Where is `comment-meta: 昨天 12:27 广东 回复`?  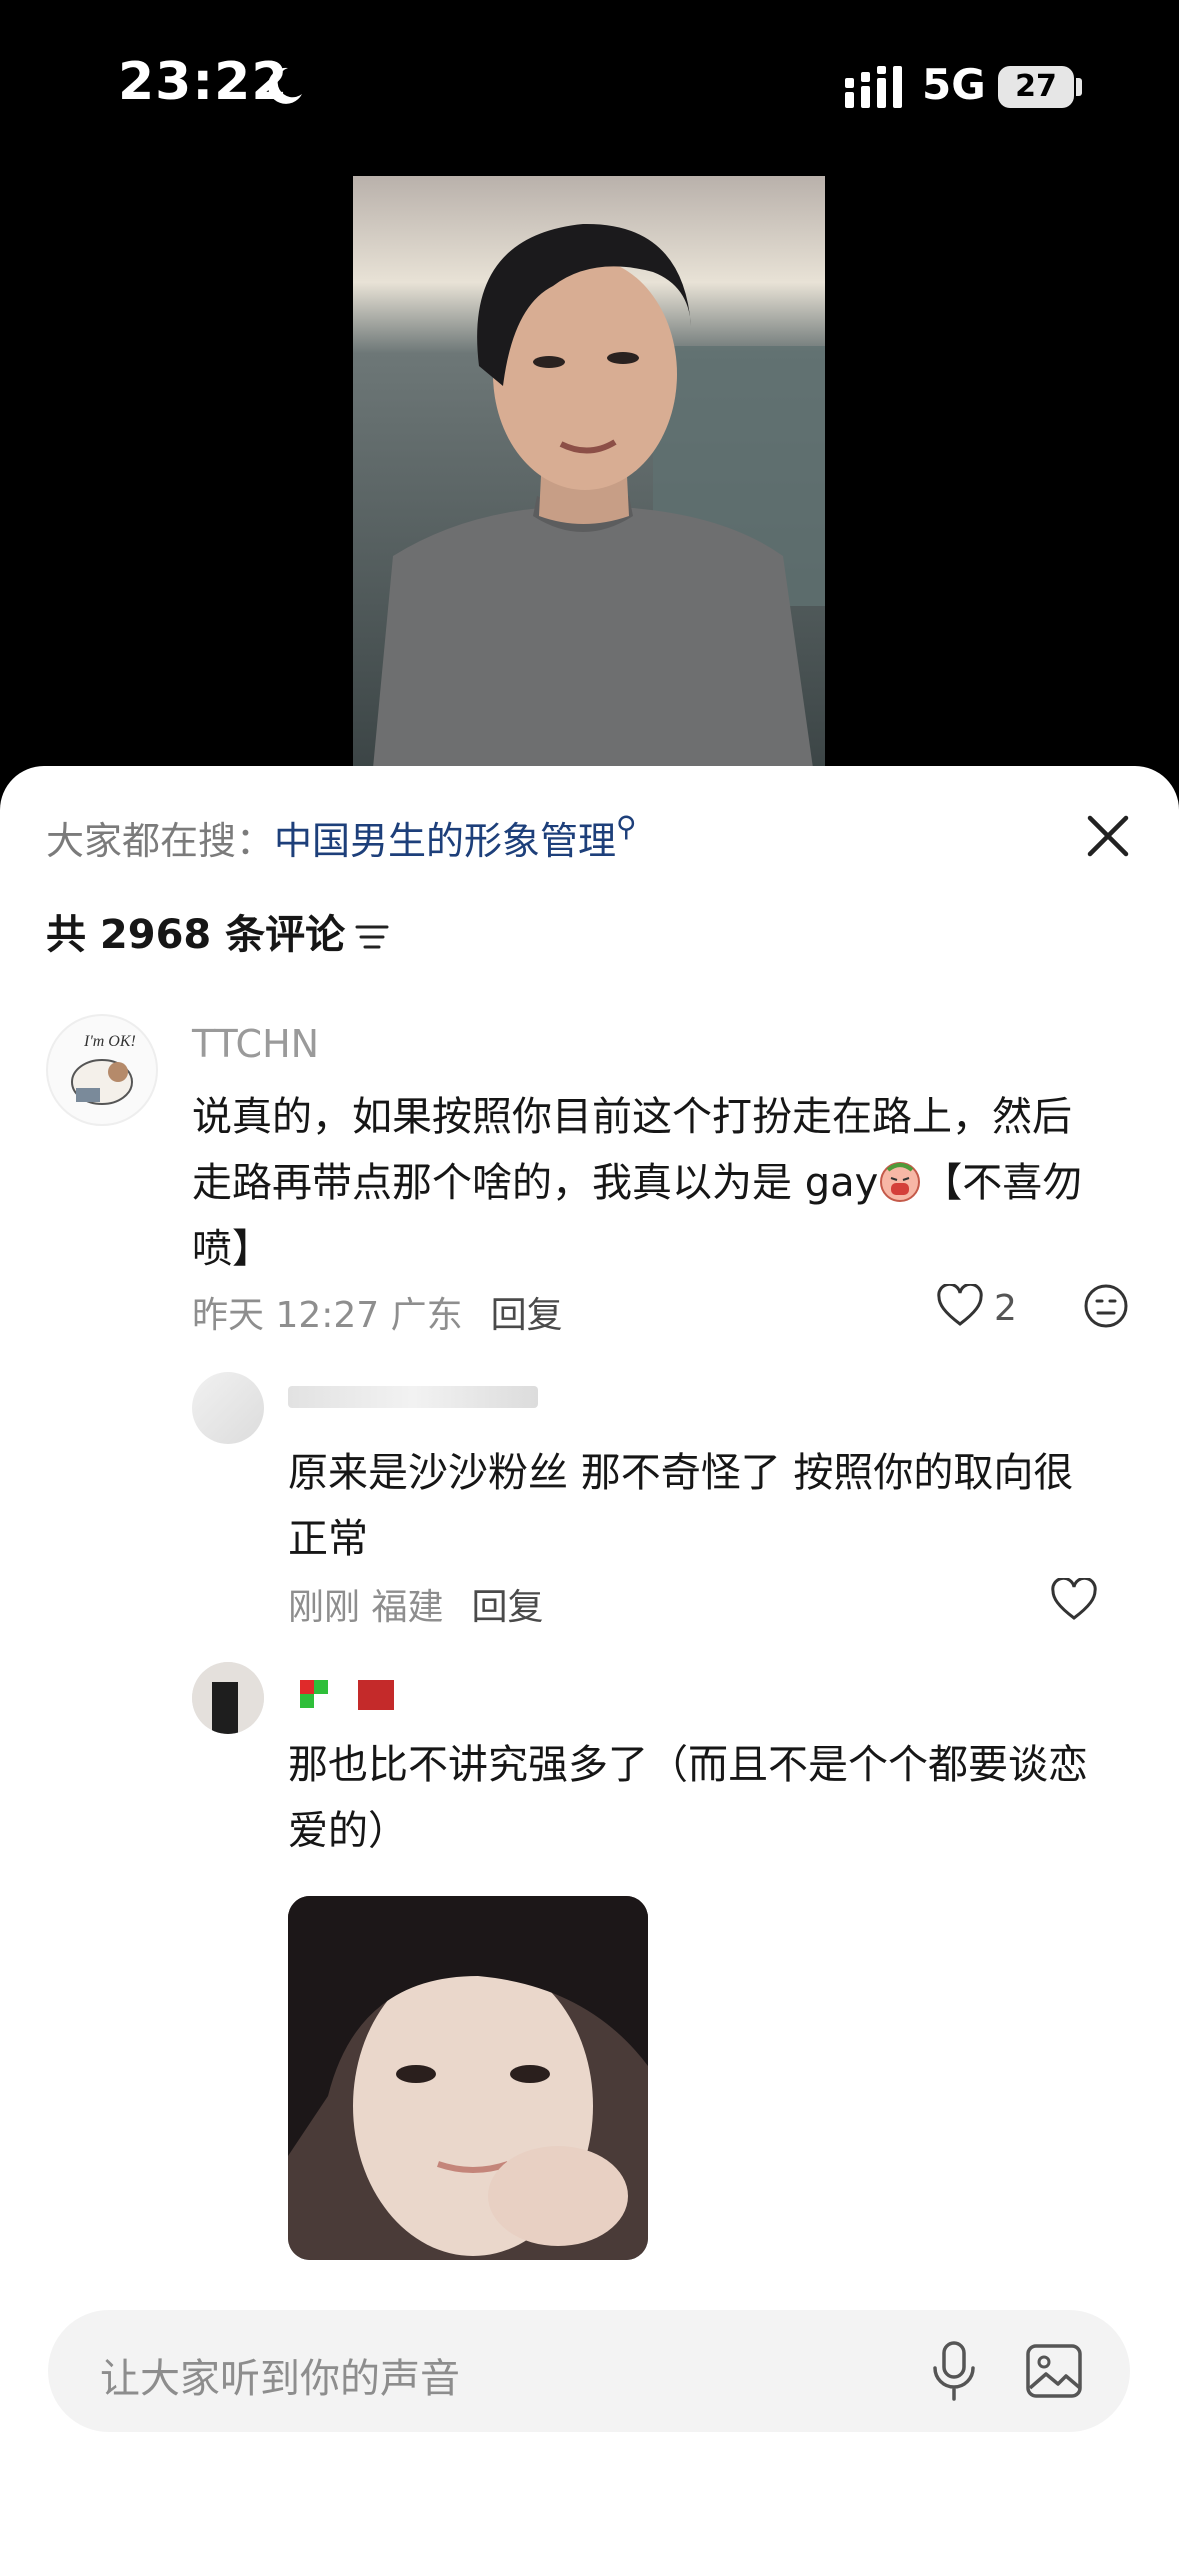
comment-meta: 昨天 12:27 广东 回复 is located at coordinates (377, 1312).